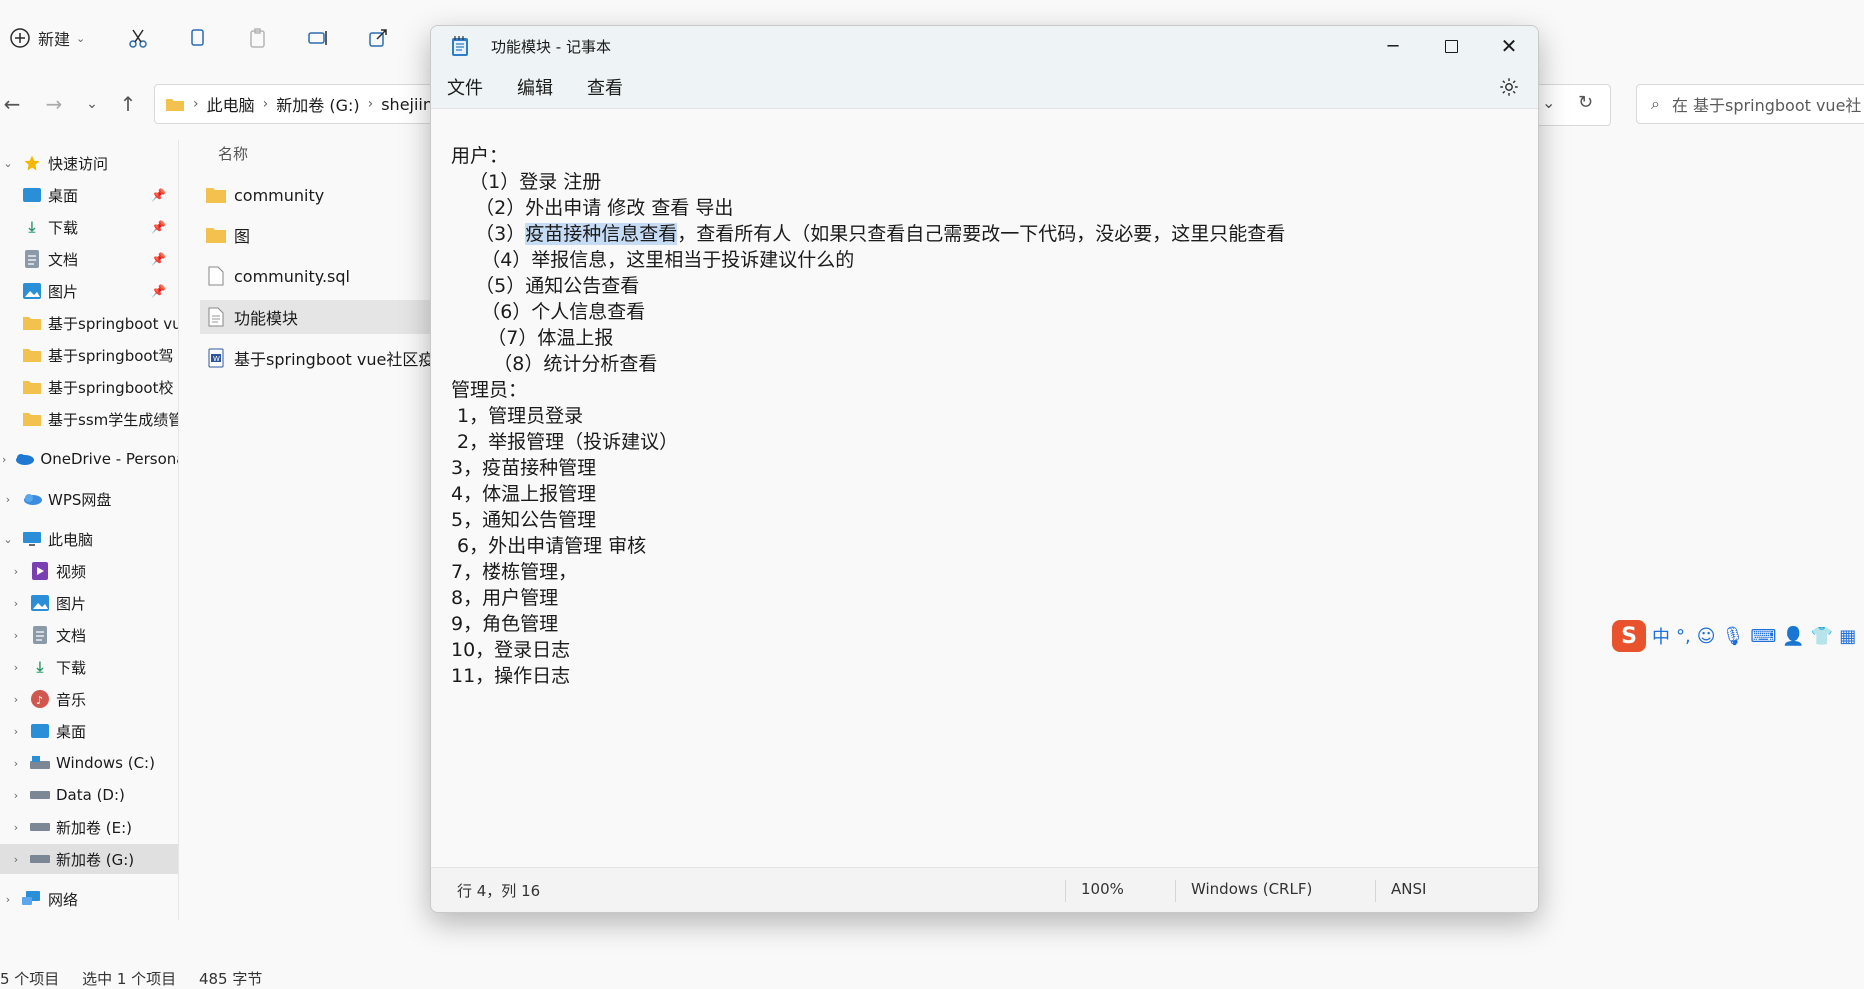 The image size is (1864, 989). What do you see at coordinates (605, 87) in the screenshot?
I see `menu-view: 查看` at bounding box center [605, 87].